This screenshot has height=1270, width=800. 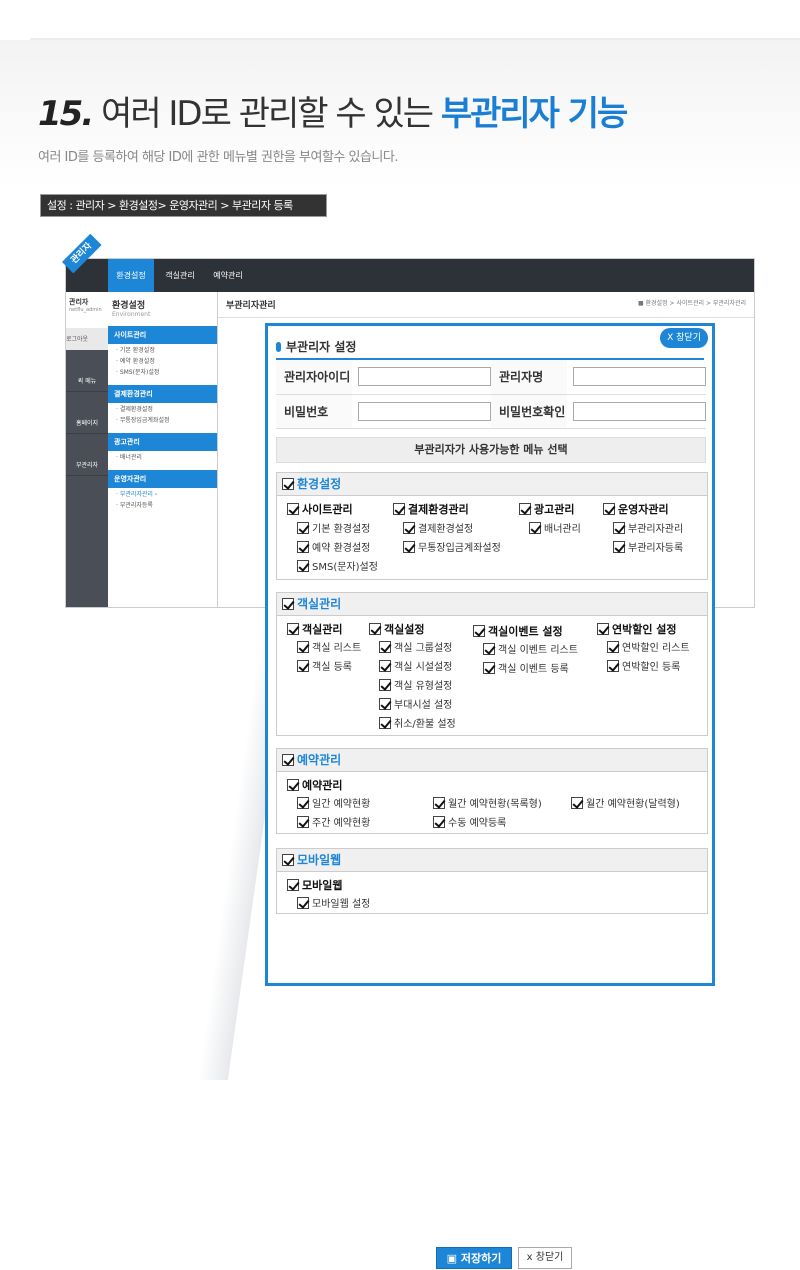 I want to click on admin-name-input, so click(x=639, y=377).